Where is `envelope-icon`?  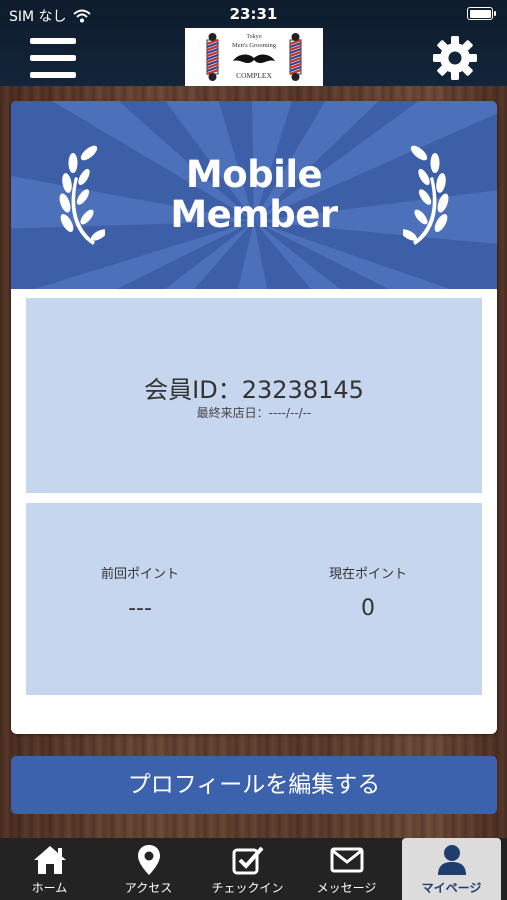
envelope-icon is located at coordinates (346, 860).